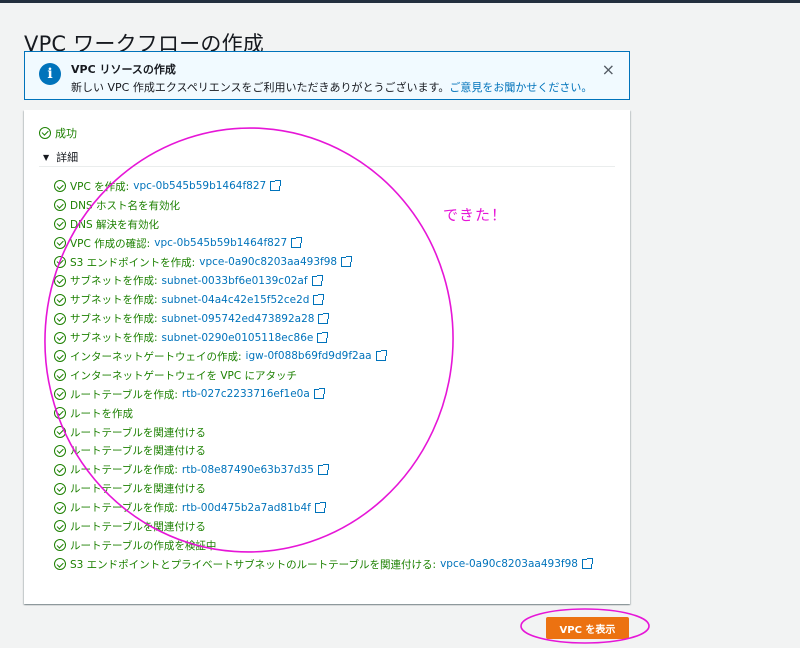  What do you see at coordinates (248, 470) in the screenshot?
I see `resource-link: rtb-08e87490e63b37d35` at bounding box center [248, 470].